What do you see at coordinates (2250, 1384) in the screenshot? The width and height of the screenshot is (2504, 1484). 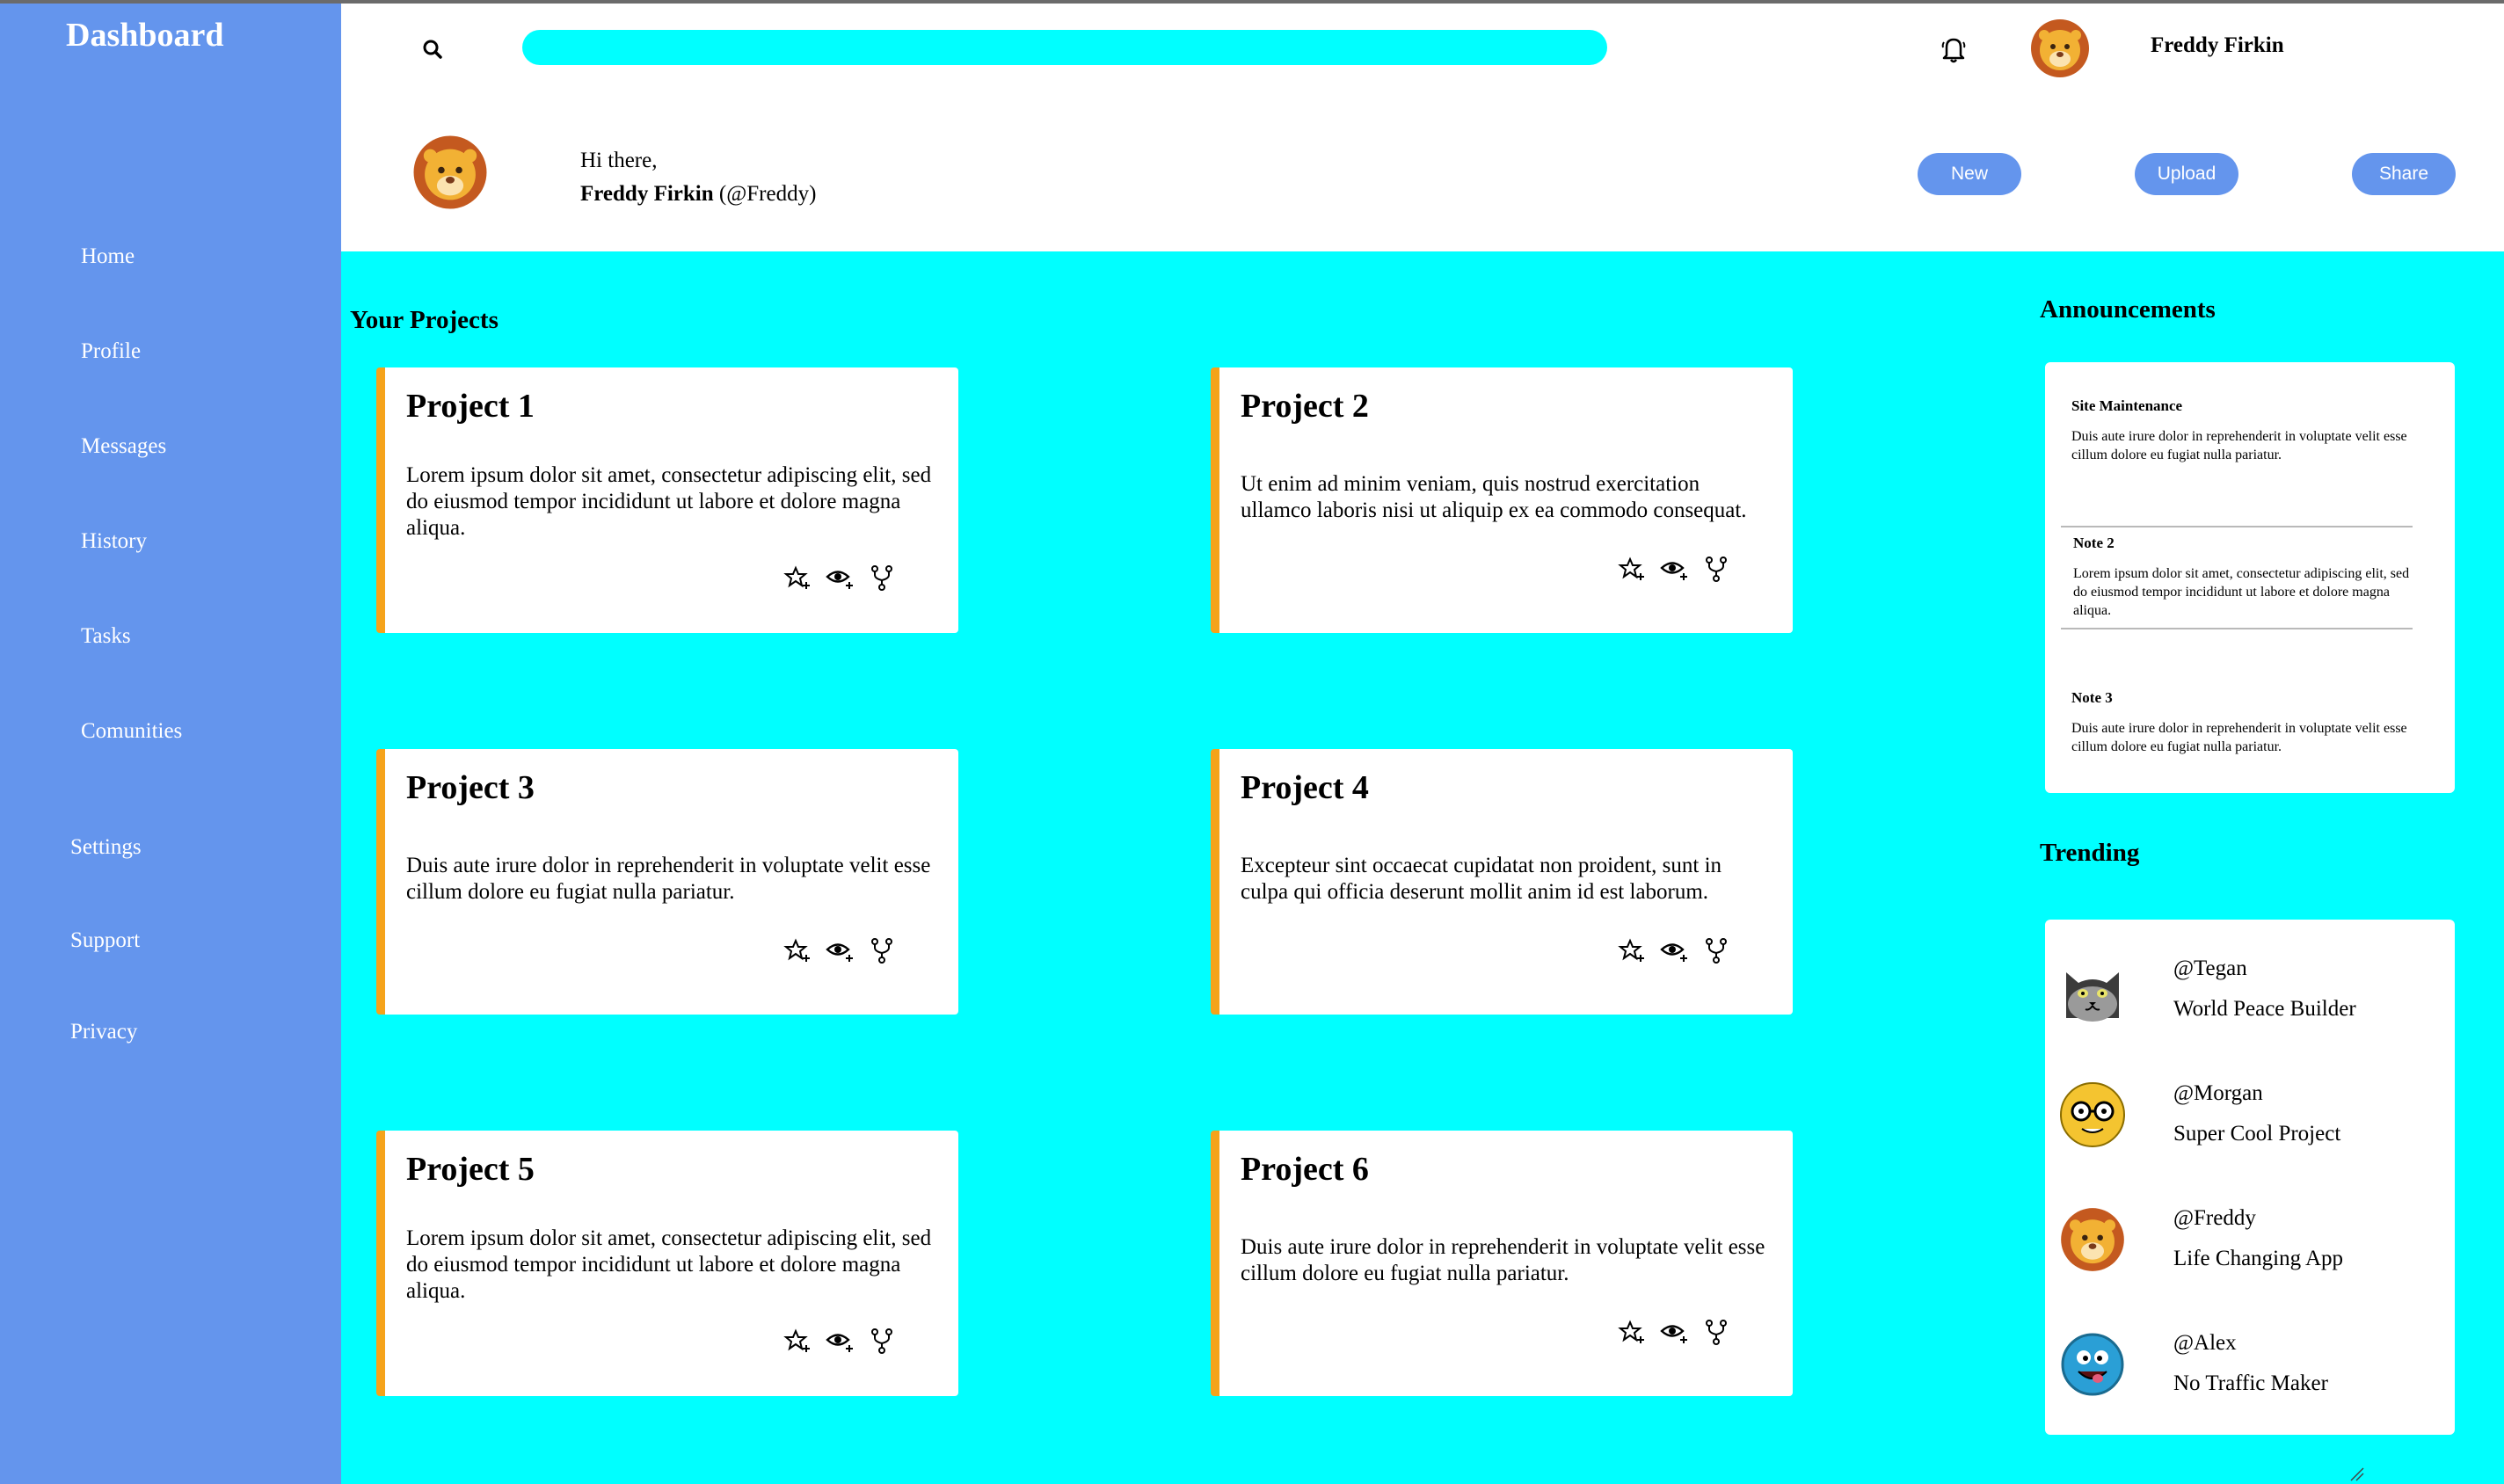 I see `trending-project: No Traffic Maker` at bounding box center [2250, 1384].